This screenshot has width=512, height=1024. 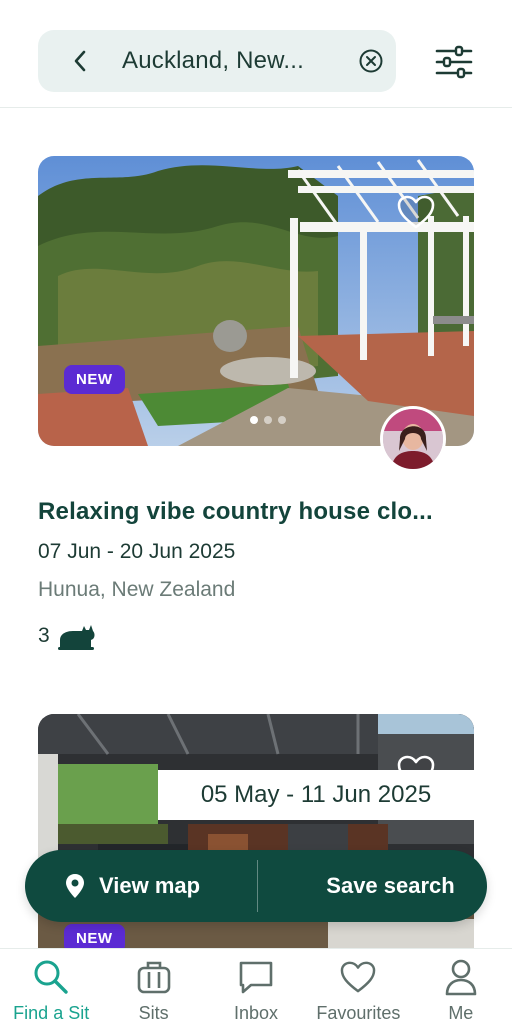 I want to click on avatar-photo, so click(x=413, y=439).